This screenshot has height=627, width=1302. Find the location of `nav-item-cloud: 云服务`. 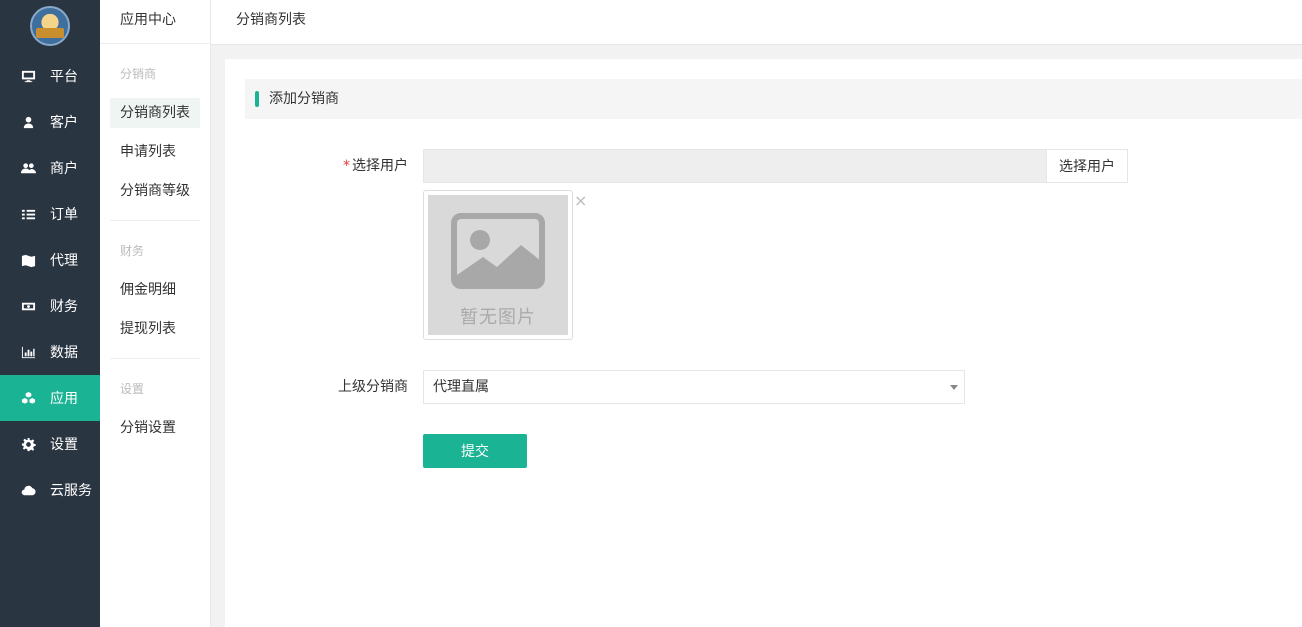

nav-item-cloud: 云服务 is located at coordinates (50, 490).